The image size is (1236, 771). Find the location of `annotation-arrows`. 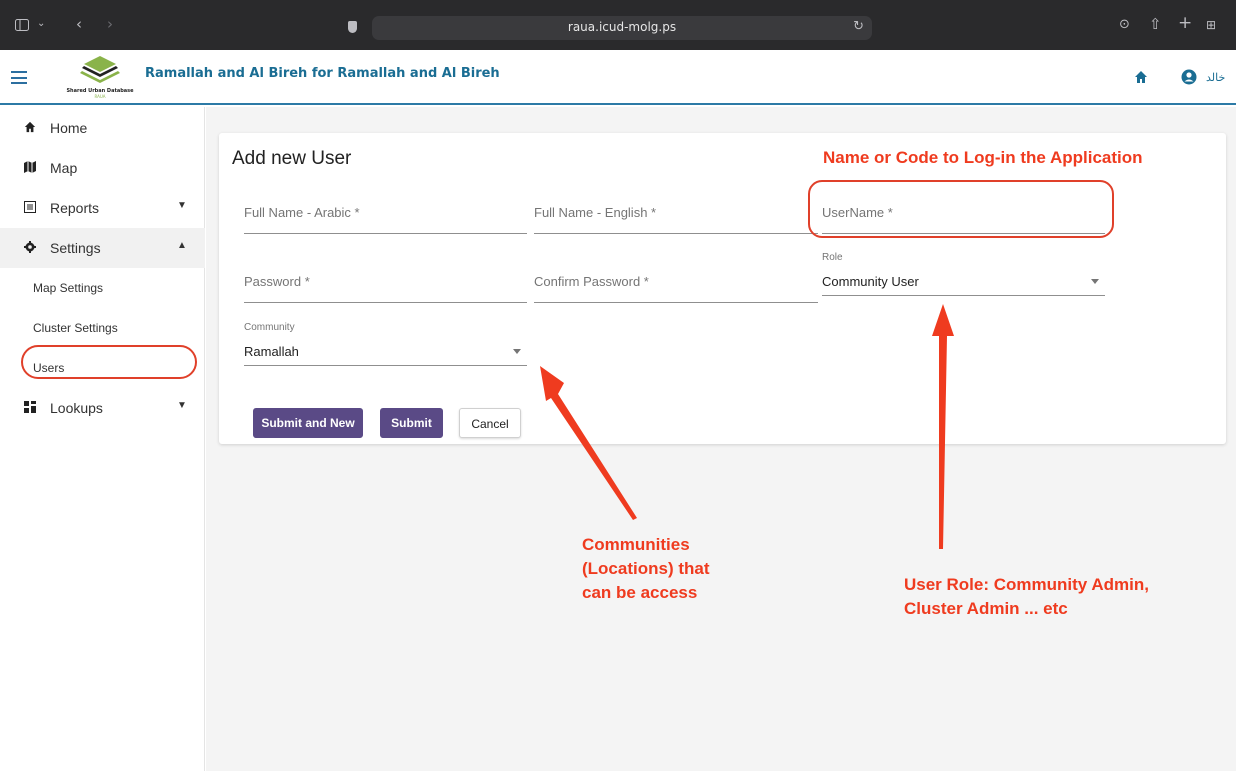

annotation-arrows is located at coordinates (747, 426).